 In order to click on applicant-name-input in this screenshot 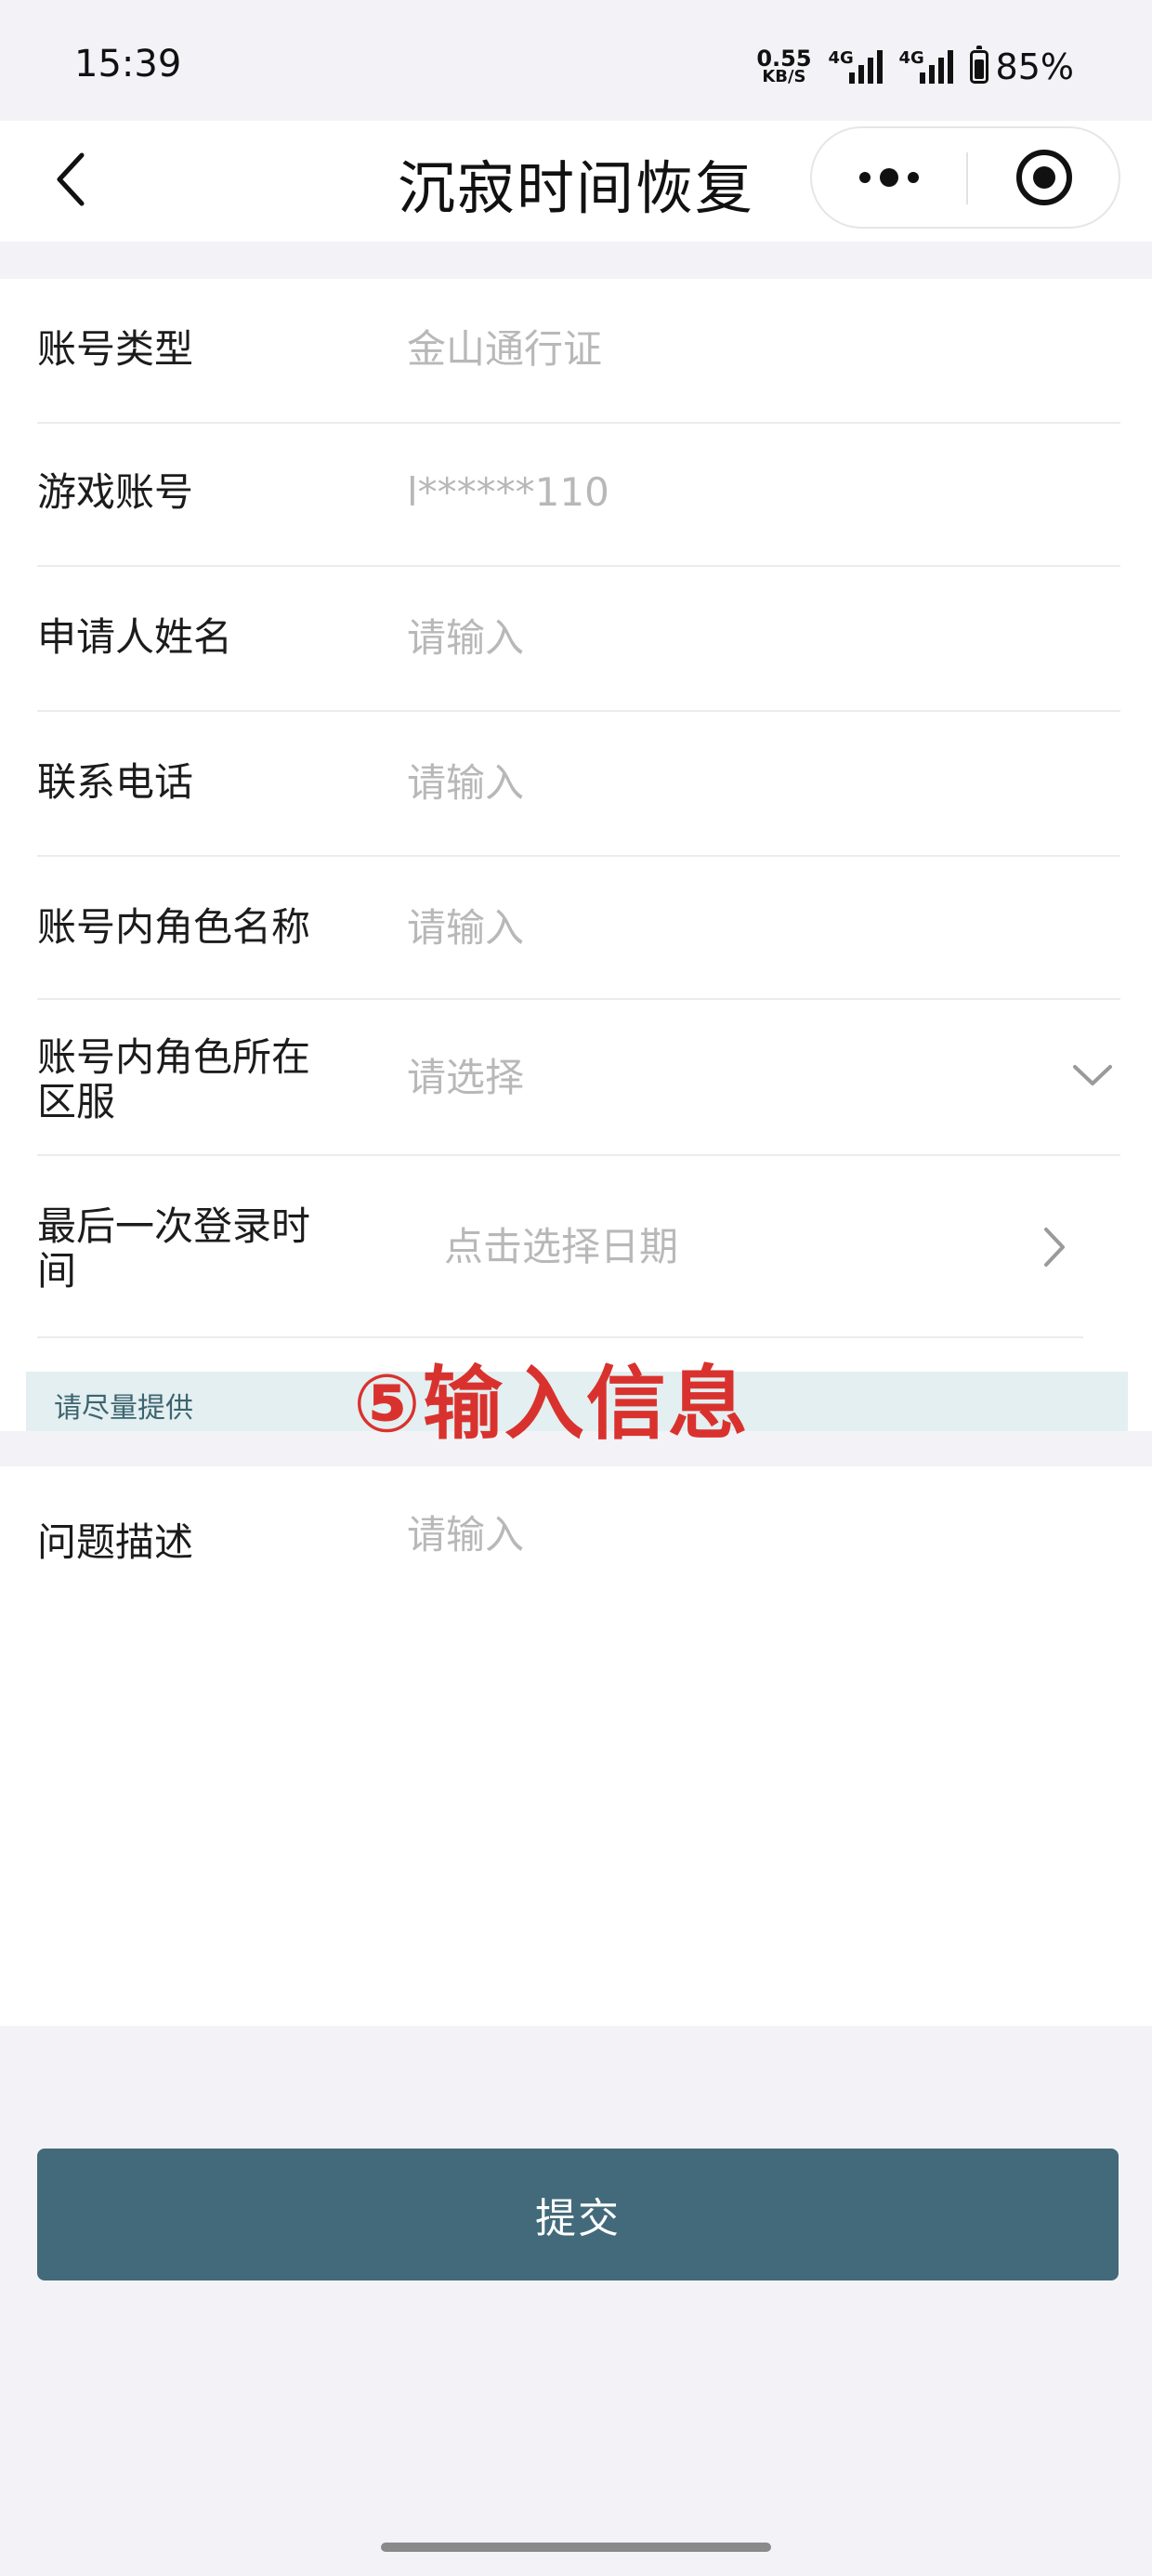, I will do `click(723, 637)`.